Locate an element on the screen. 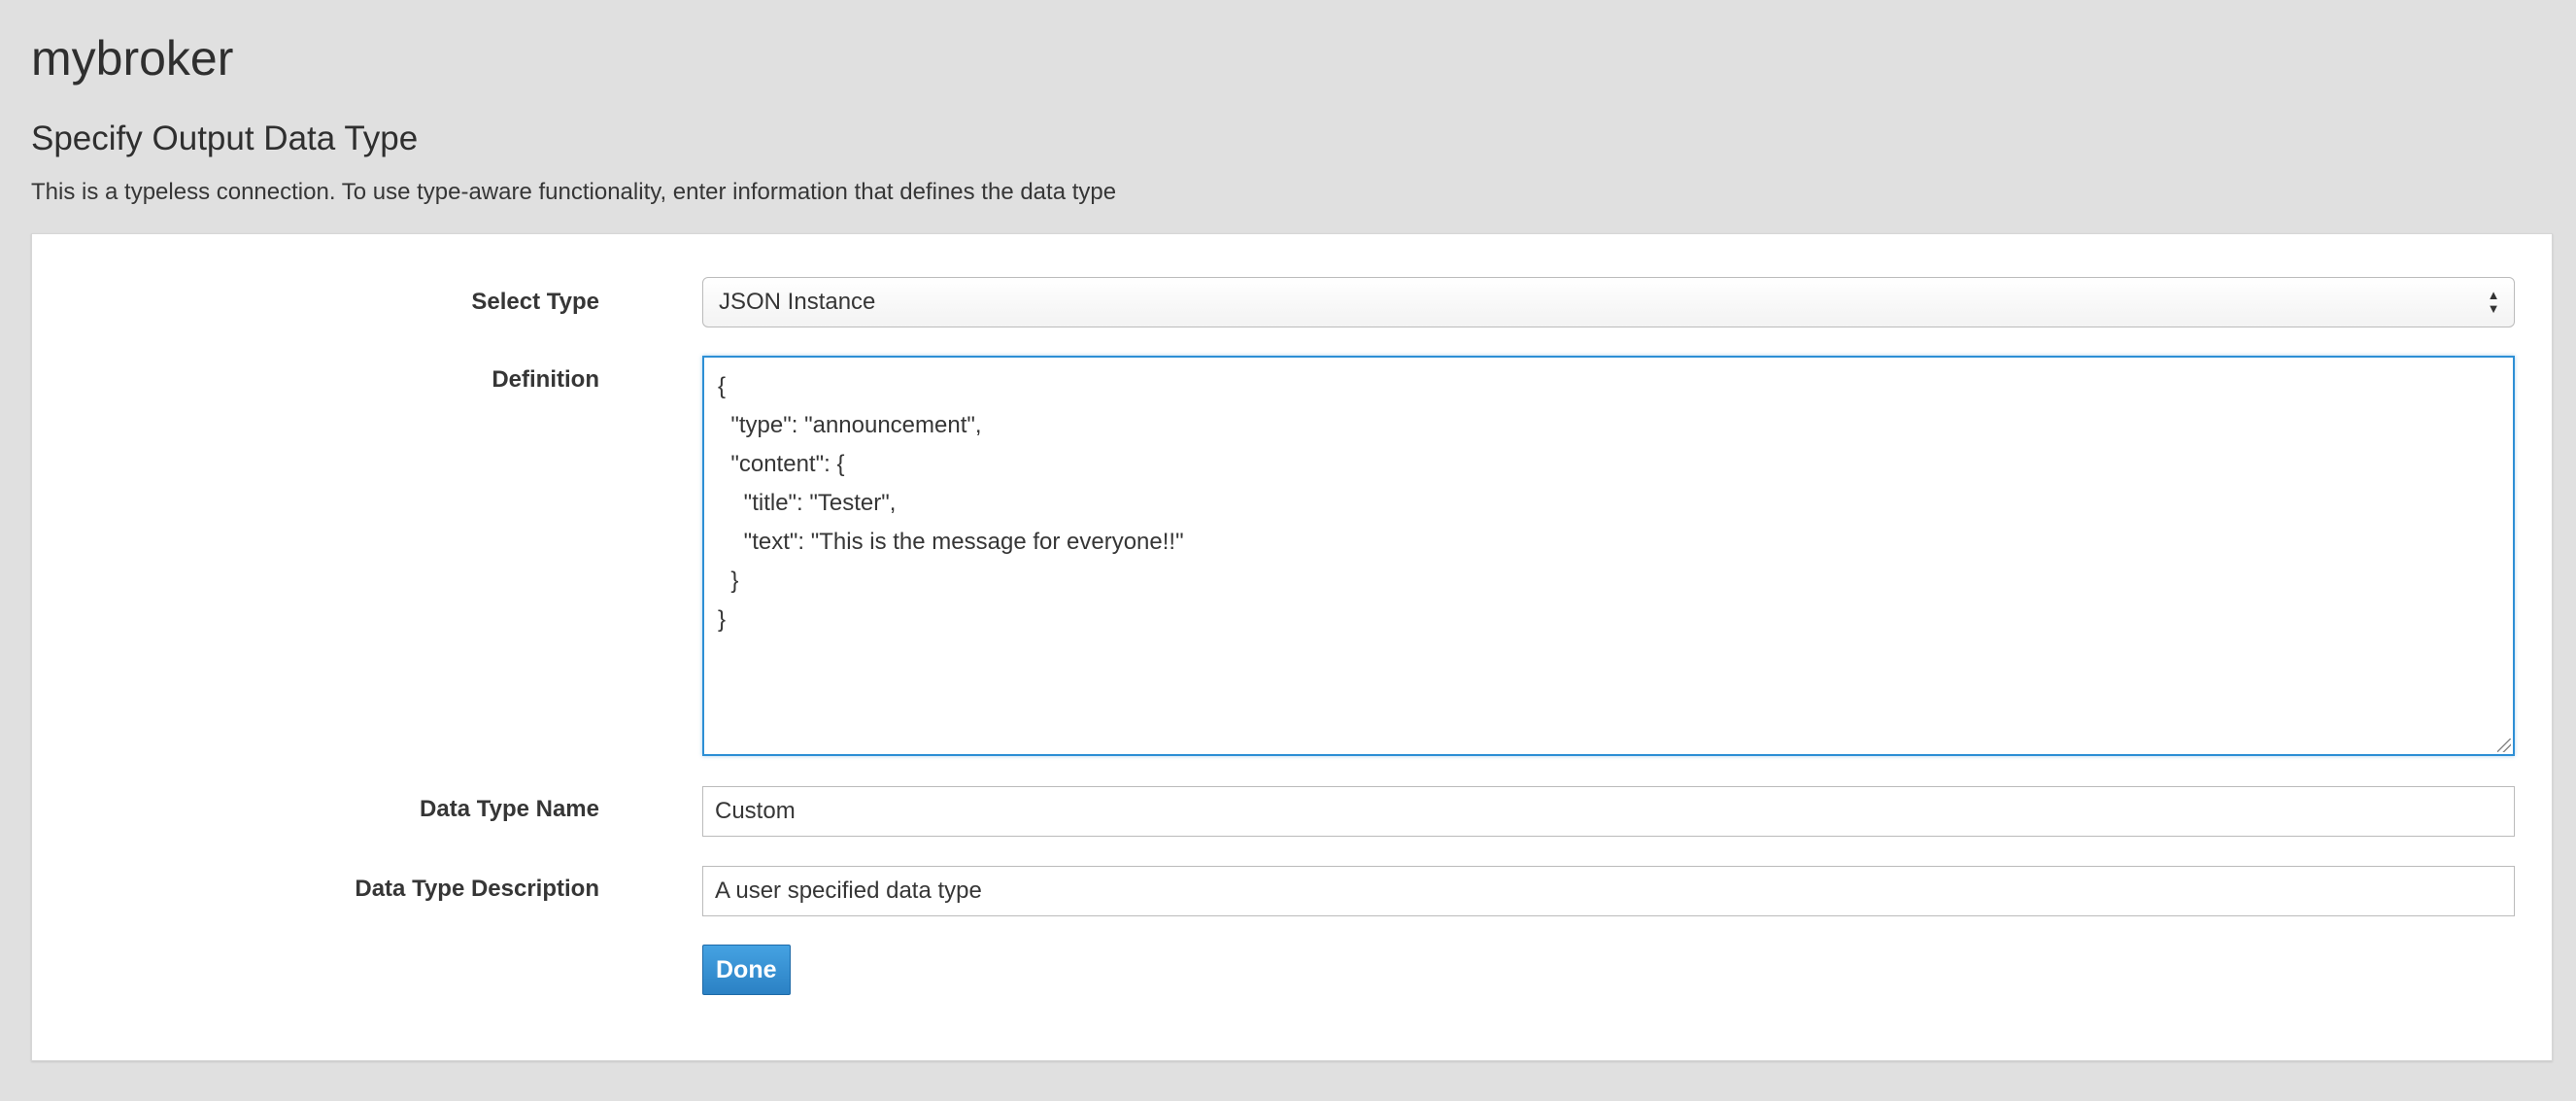 Image resolution: width=2576 pixels, height=1101 pixels. section-title: Specify Output Data Type is located at coordinates (225, 138).